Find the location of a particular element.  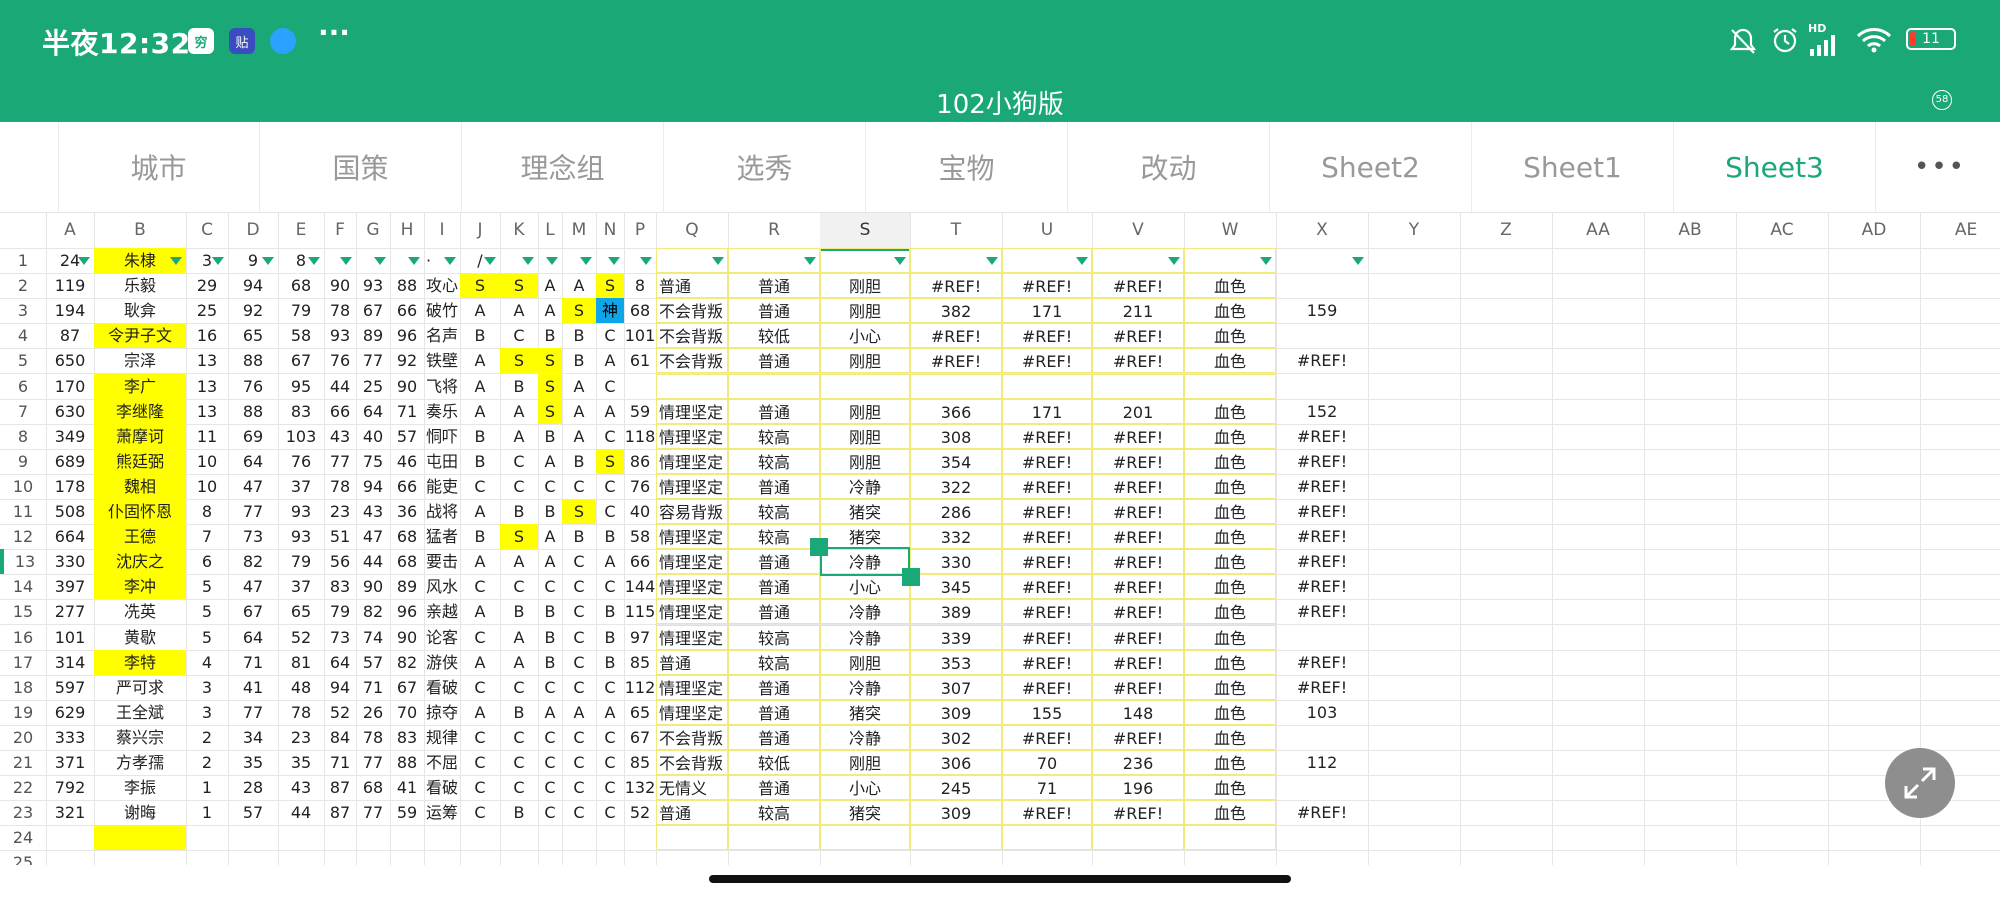

cell-q5: 不会背叛 is located at coordinates (692, 361).